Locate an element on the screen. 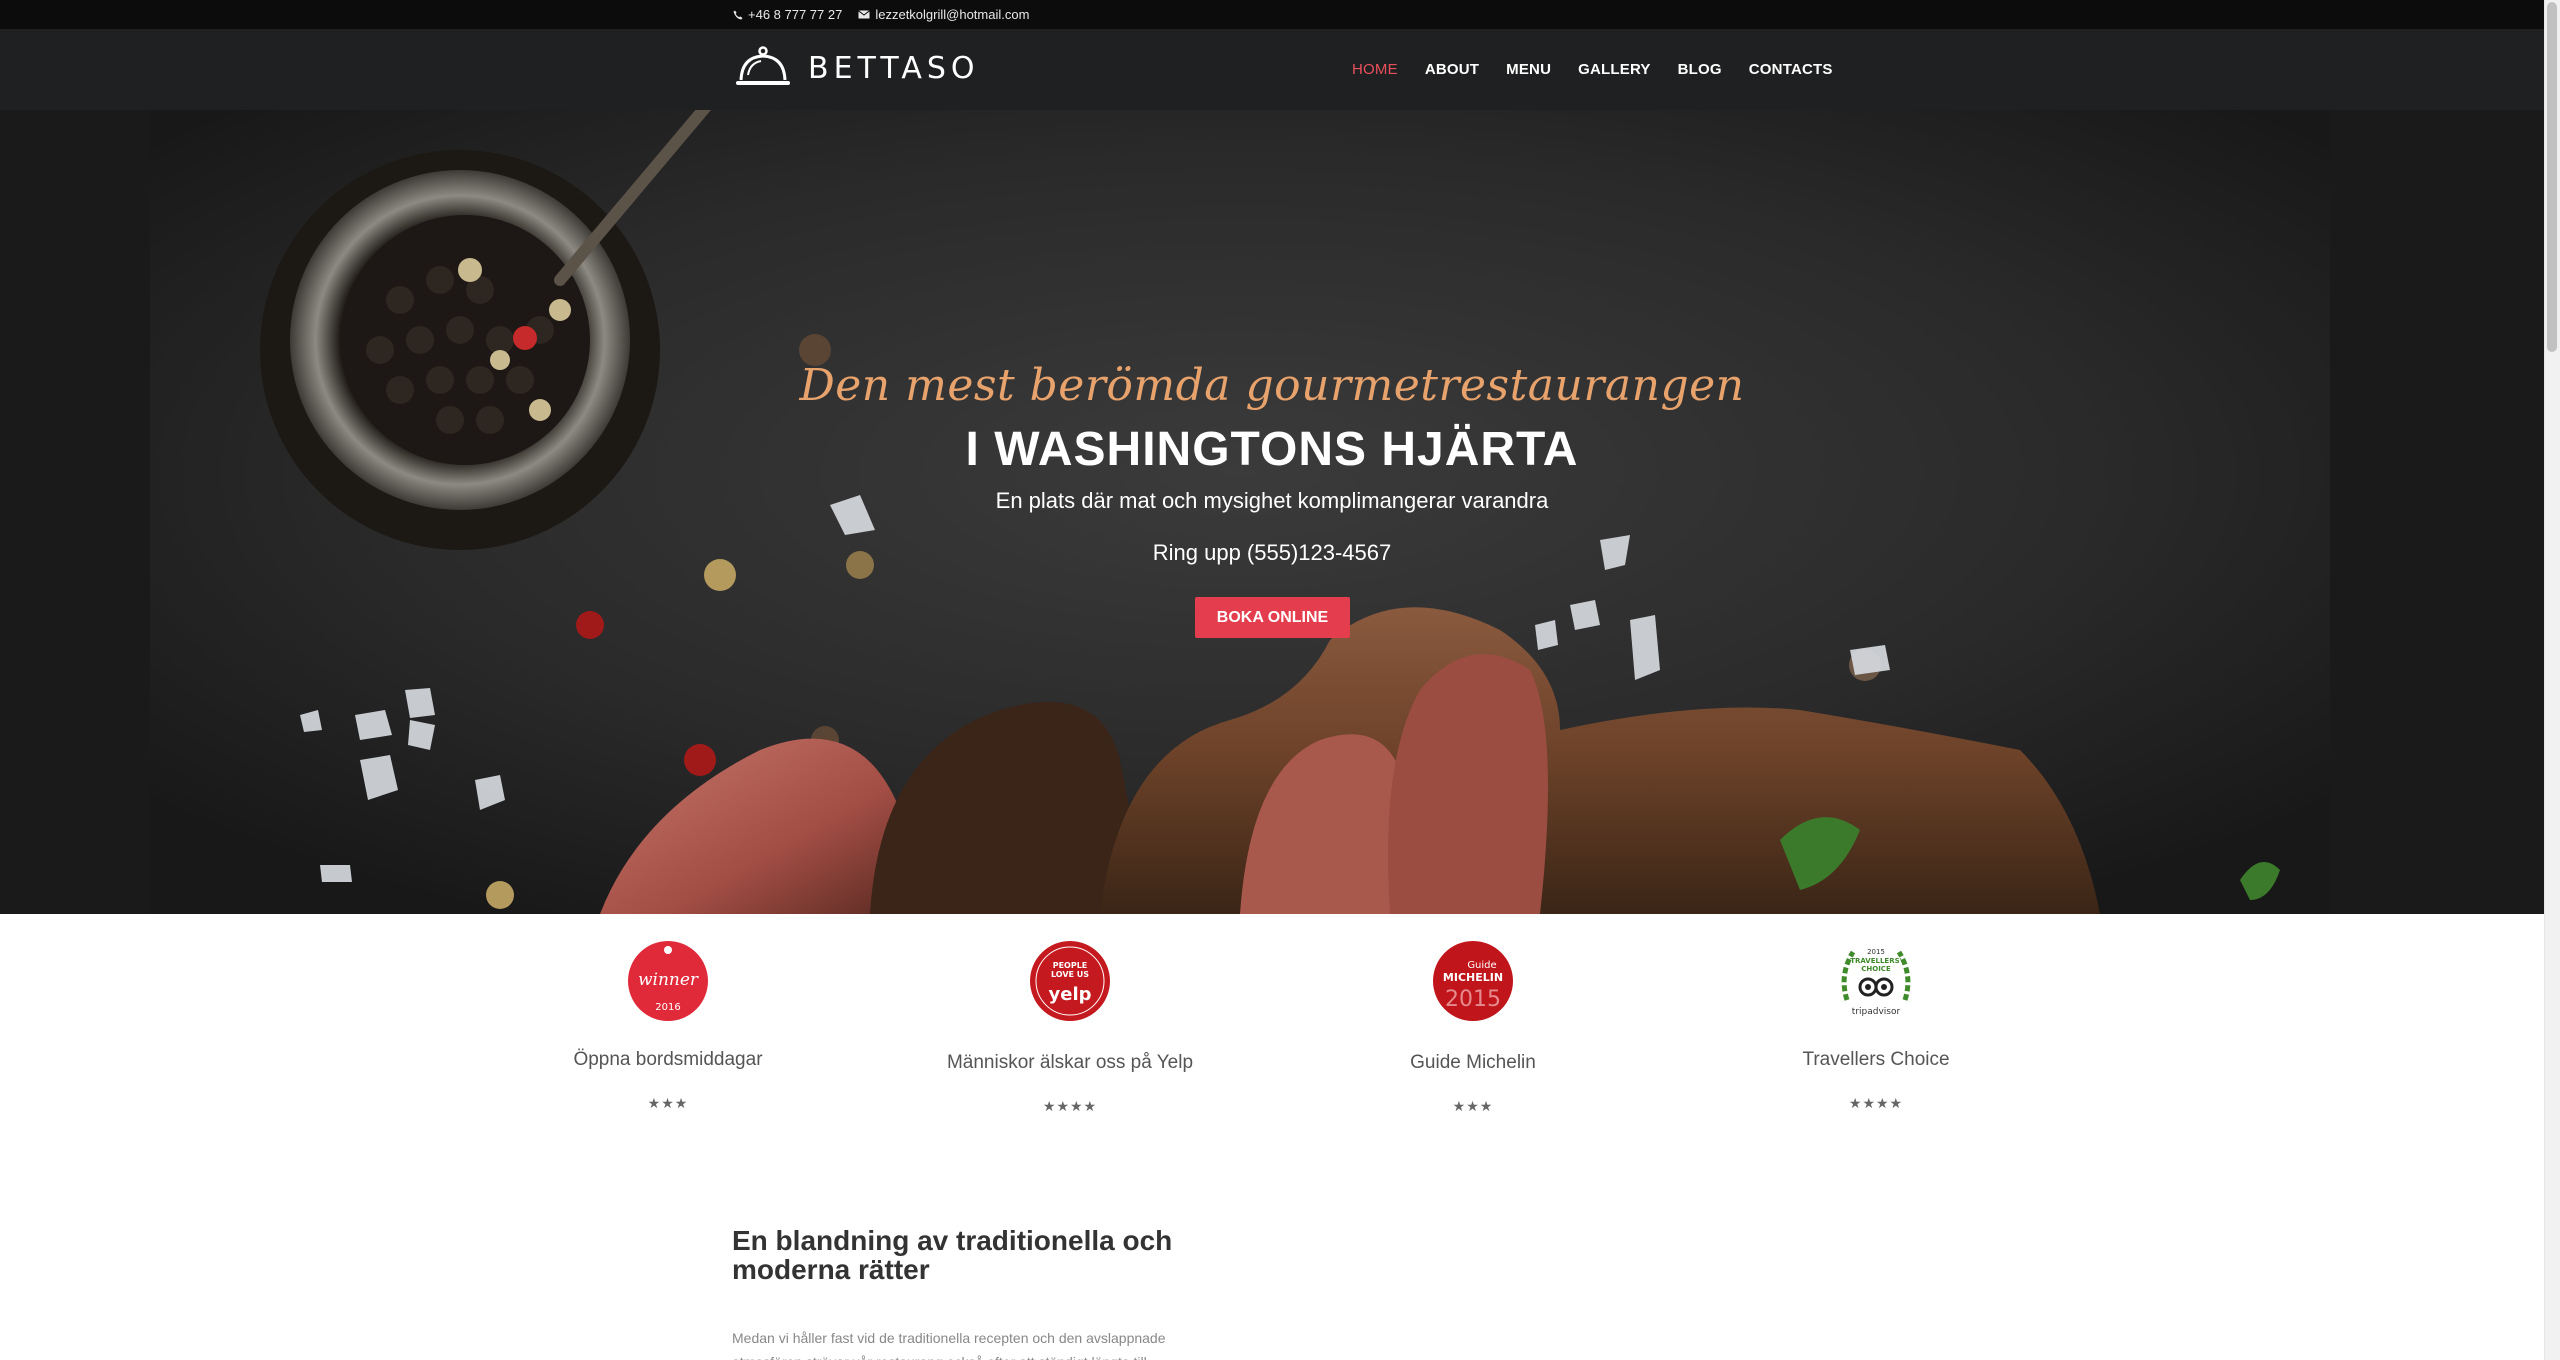 Image resolution: width=2560 pixels, height=1360 pixels. book-online-button: BOKA ONLINE is located at coordinates (1272, 617).